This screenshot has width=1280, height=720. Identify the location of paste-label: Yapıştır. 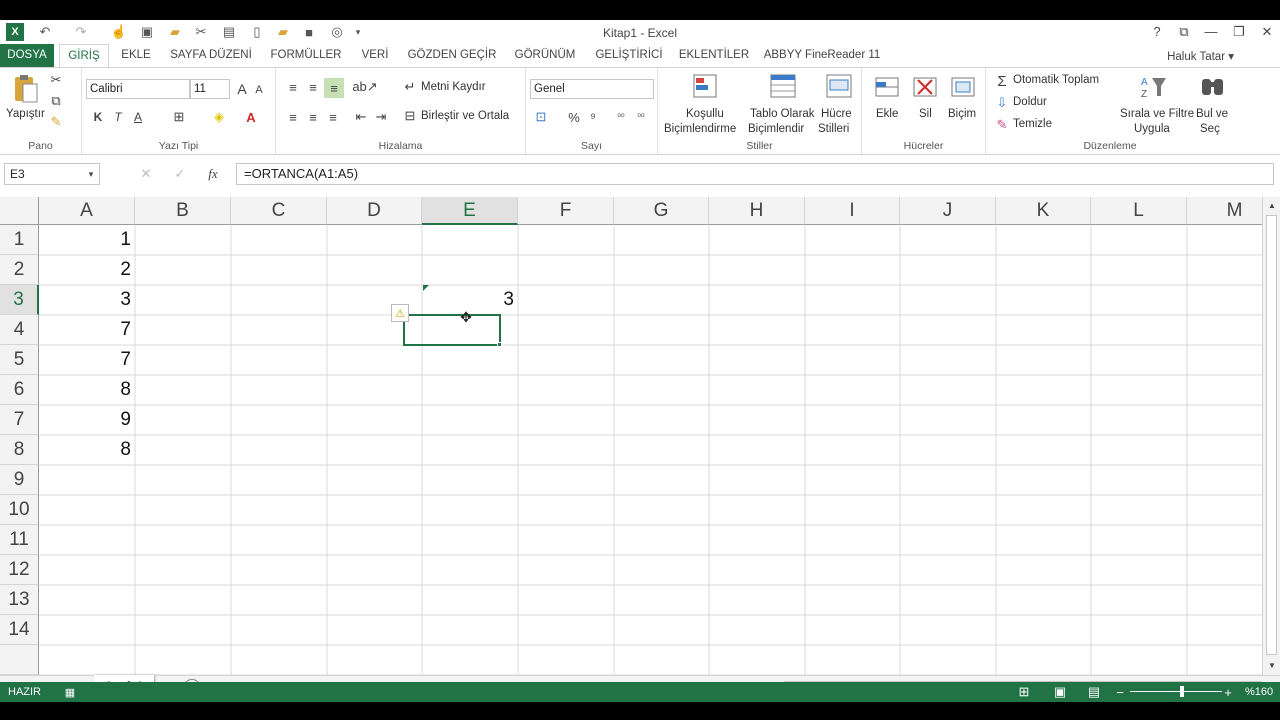
(25, 114).